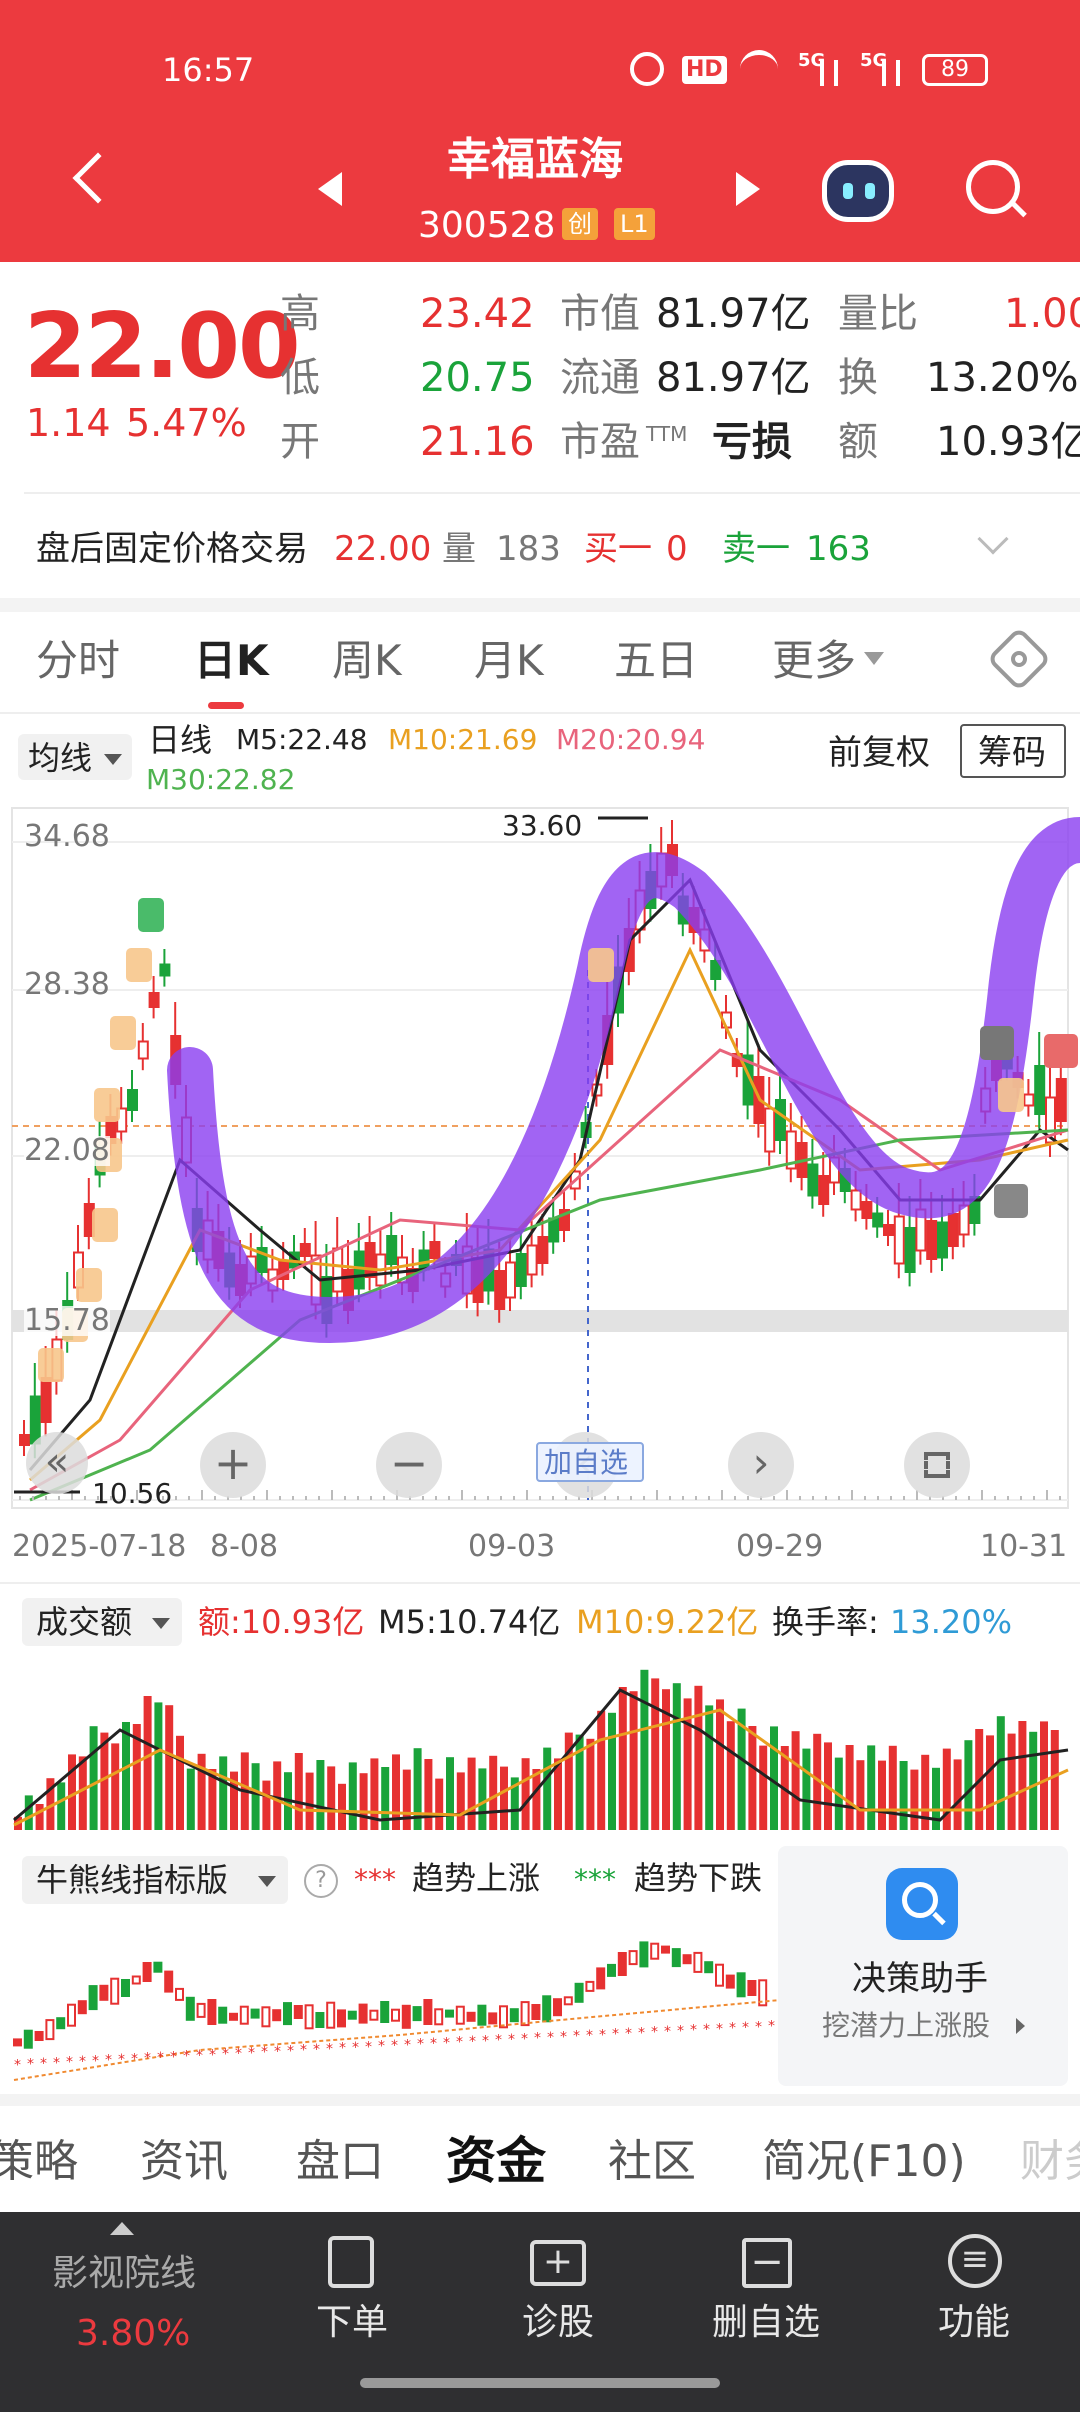 The image size is (1080, 2412). Describe the element at coordinates (78, 661) in the screenshot. I see `tab-intraday: 分时` at that location.